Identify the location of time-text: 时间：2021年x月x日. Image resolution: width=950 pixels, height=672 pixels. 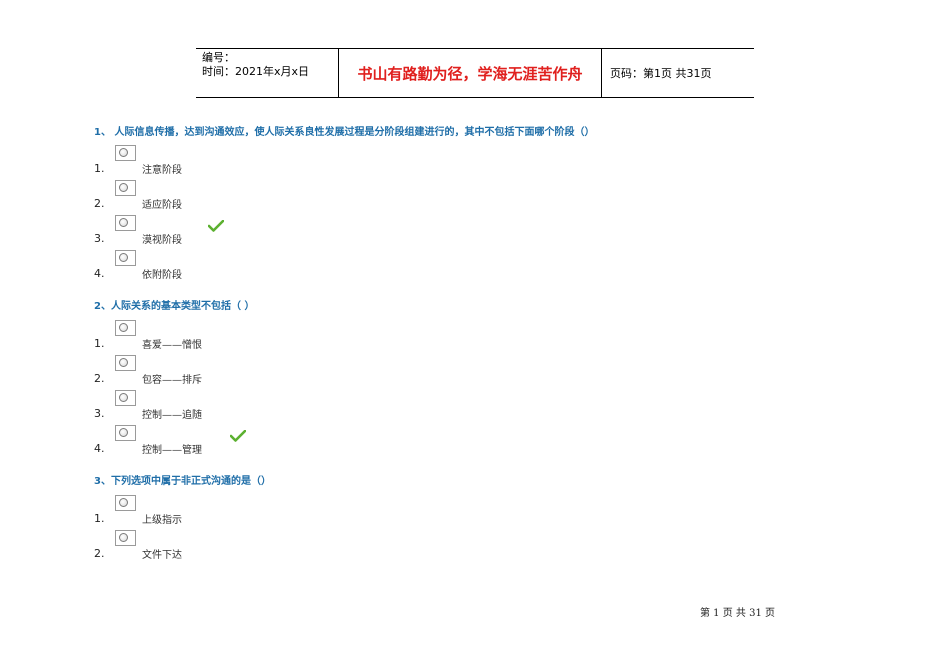
(256, 71).